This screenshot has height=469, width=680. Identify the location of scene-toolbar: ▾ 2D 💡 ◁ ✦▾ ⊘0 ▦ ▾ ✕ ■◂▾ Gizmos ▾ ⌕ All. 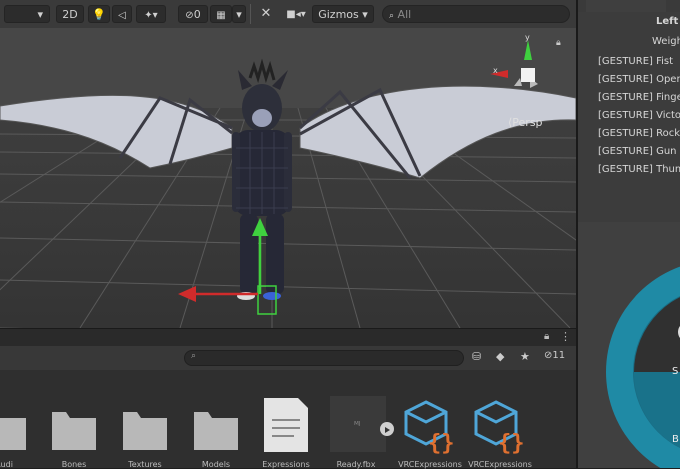
(288, 14).